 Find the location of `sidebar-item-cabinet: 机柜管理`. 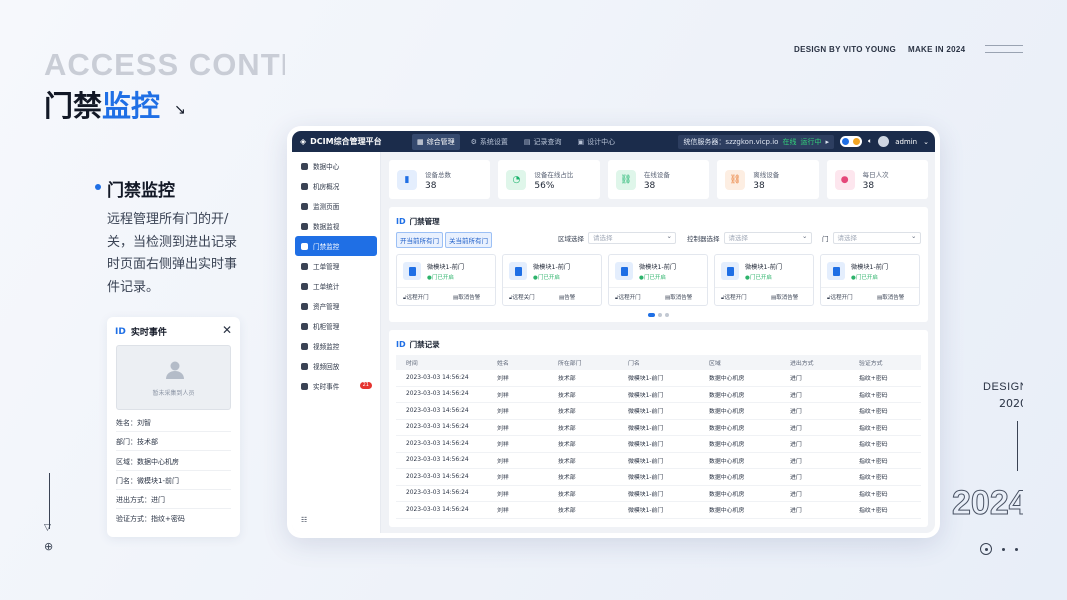

sidebar-item-cabinet: 机柜管理 is located at coordinates (336, 326).